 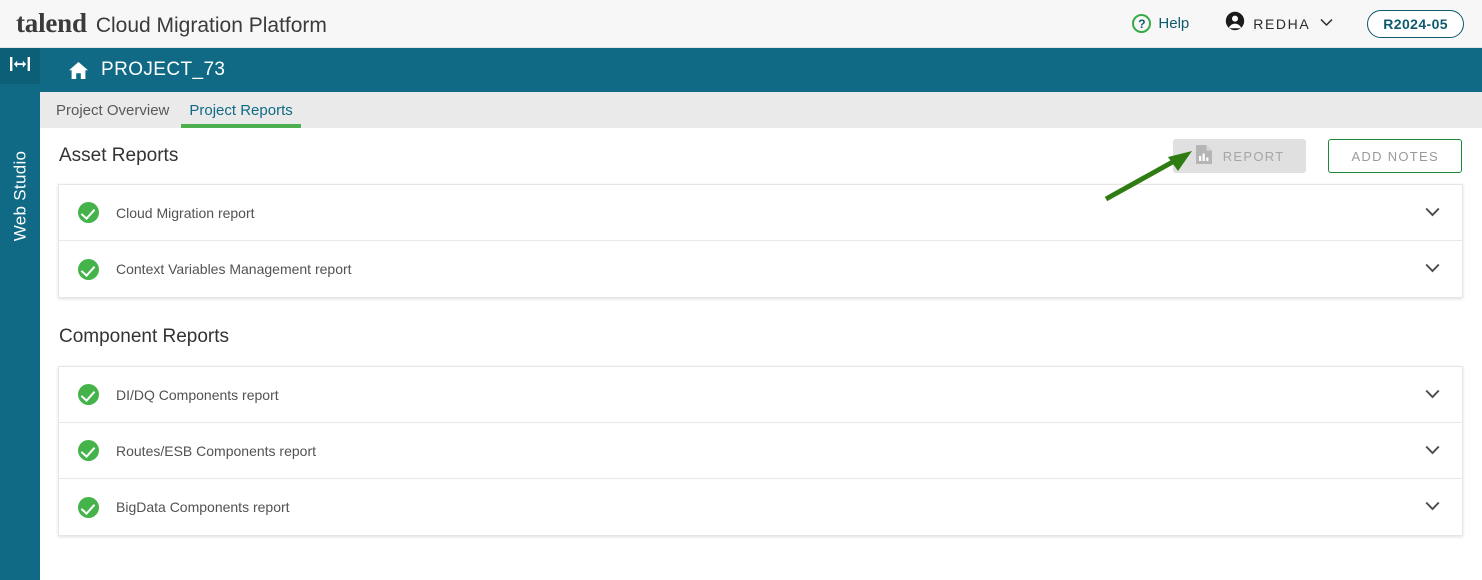 What do you see at coordinates (760, 269) in the screenshot?
I see `table-row: Context Variables Management report` at bounding box center [760, 269].